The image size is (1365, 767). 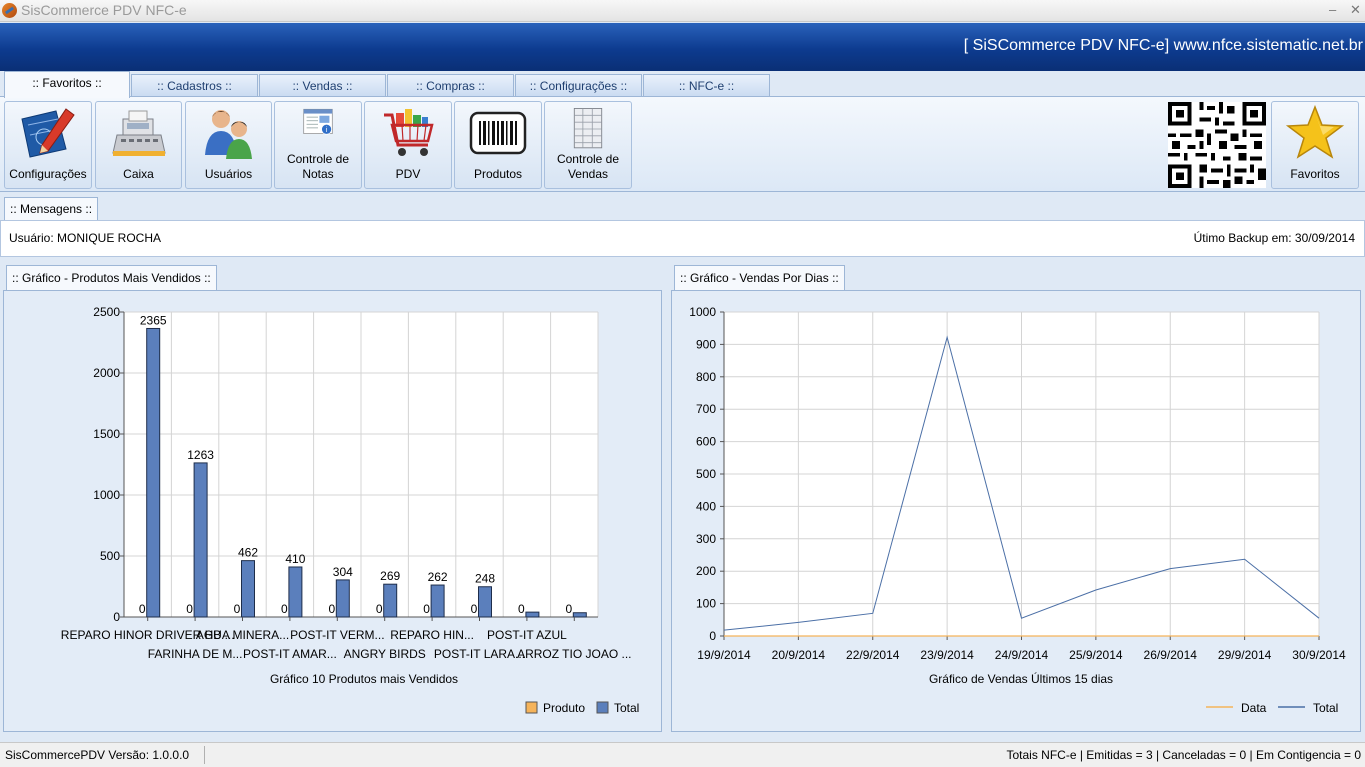 I want to click on last-backup-text: Útimo Backup em: 30/09/2014, so click(x=1274, y=238).